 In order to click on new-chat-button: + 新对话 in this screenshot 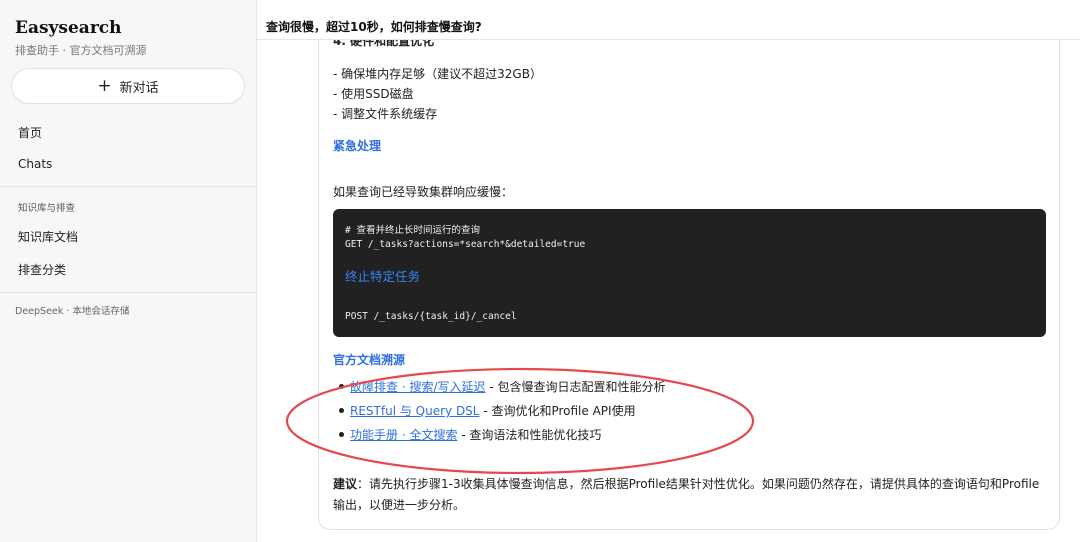, I will do `click(128, 86)`.